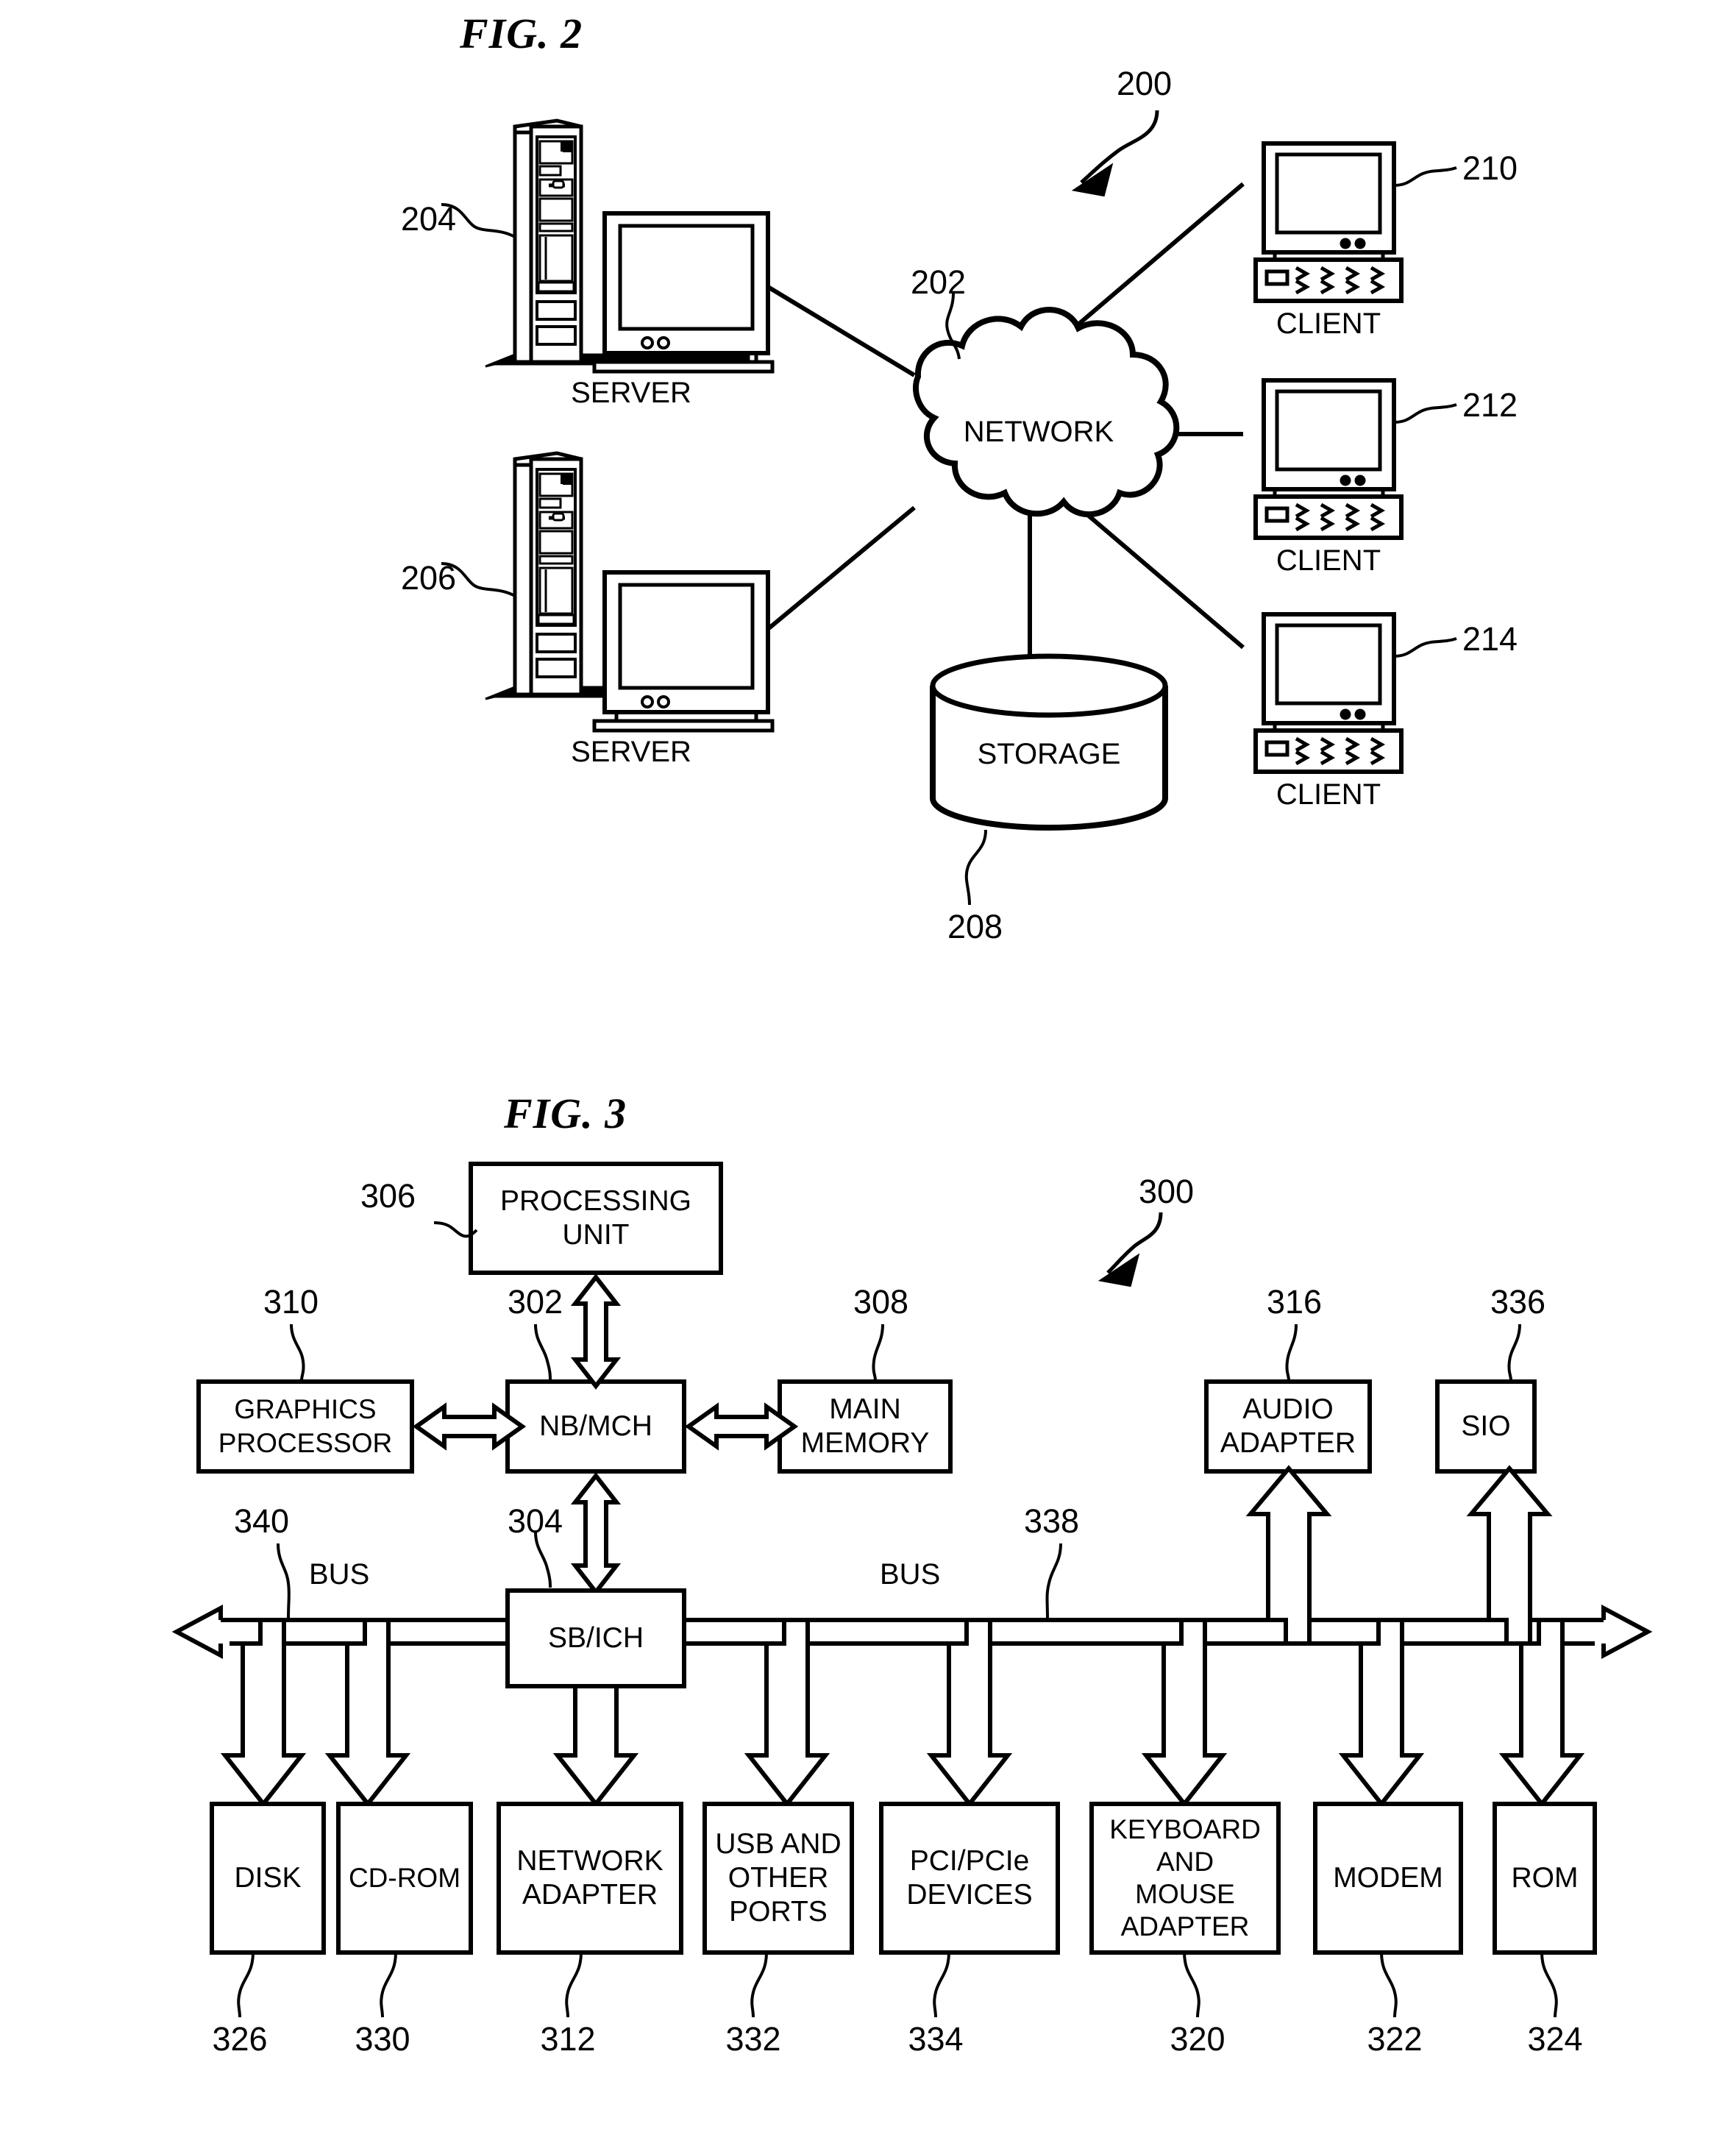  I want to click on label-usb-ports: USB AND OTHER PORTS, so click(778, 1878).